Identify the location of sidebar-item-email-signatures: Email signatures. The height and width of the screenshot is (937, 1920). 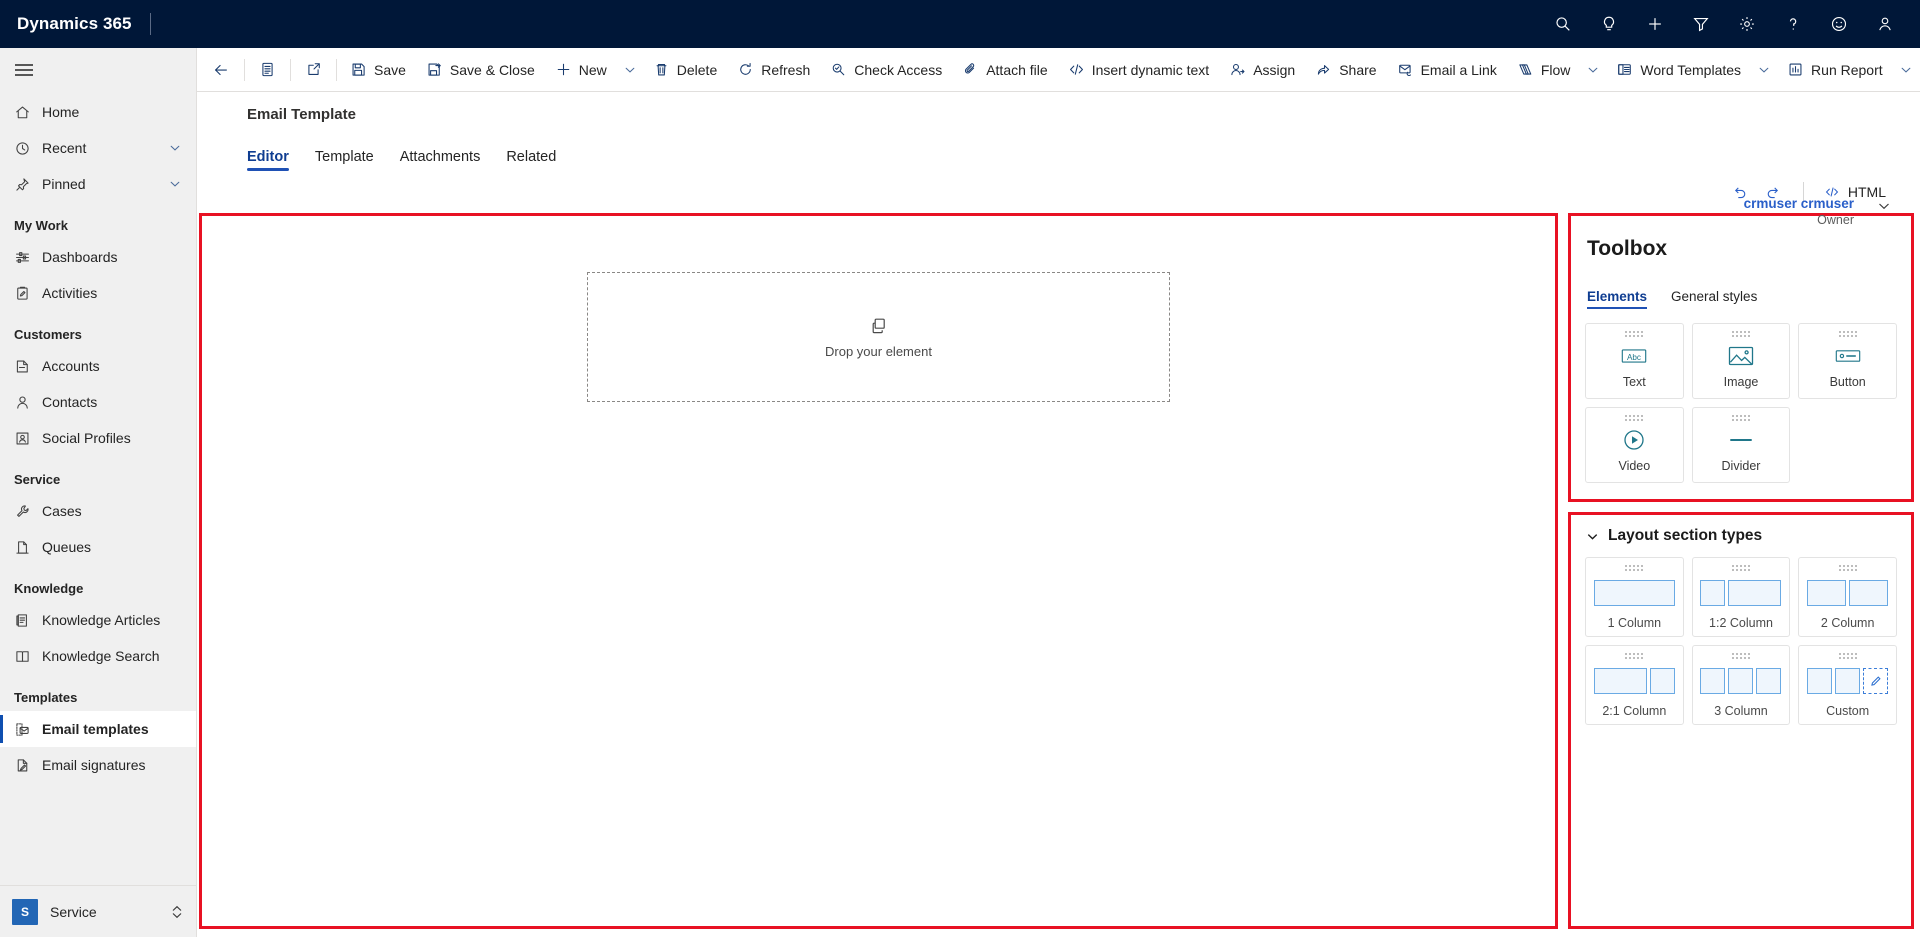
(98, 765).